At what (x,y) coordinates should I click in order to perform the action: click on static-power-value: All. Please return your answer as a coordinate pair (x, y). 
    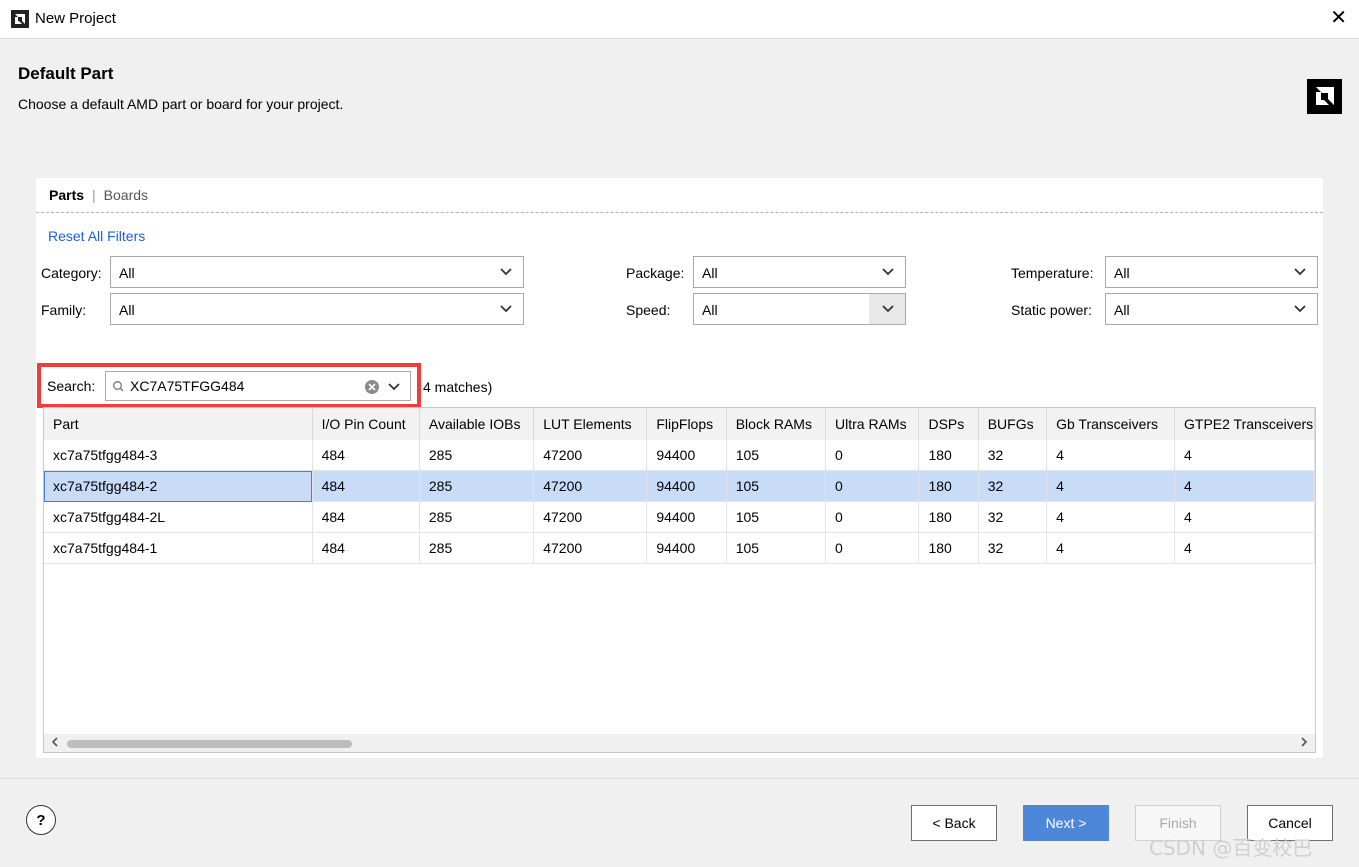
    Looking at the image, I should click on (1122, 310).